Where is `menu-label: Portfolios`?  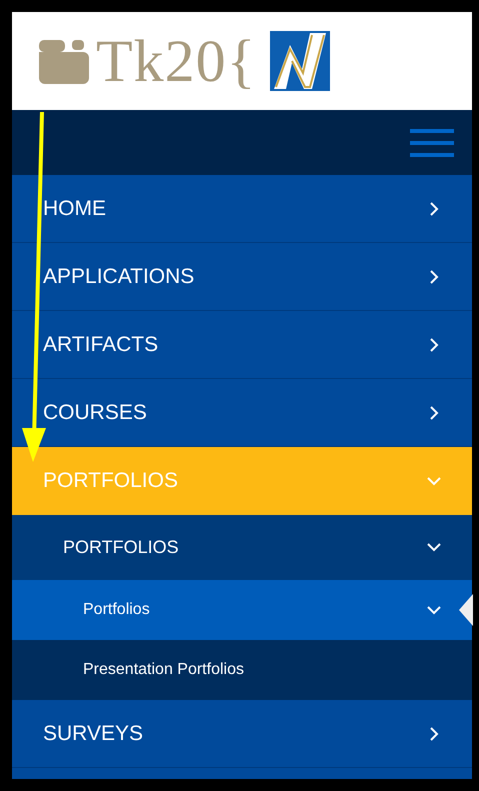
menu-label: Portfolios is located at coordinates (116, 610).